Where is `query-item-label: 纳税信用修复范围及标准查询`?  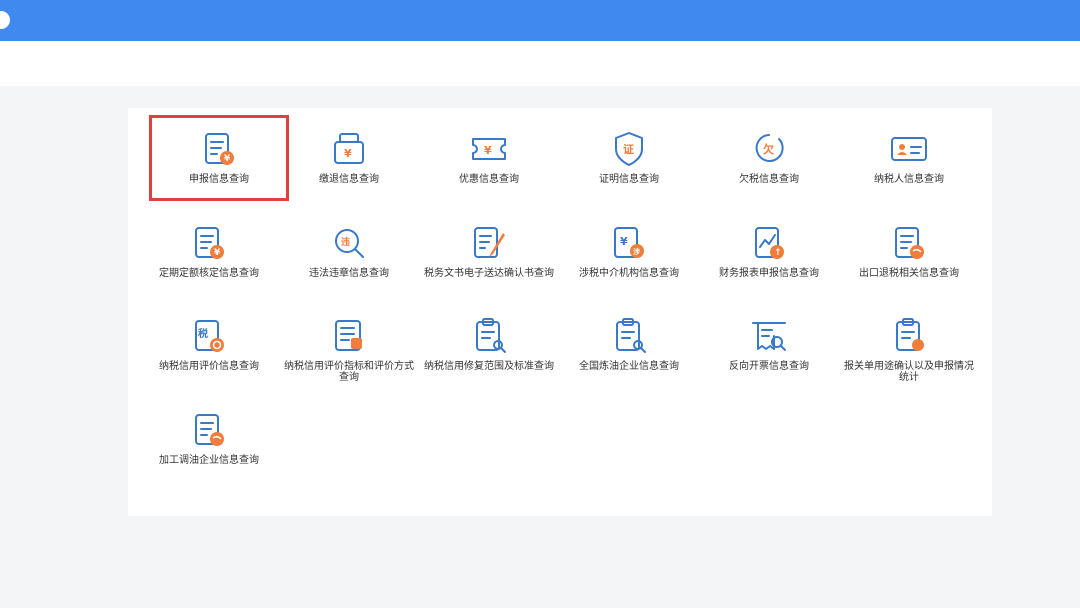 query-item-label: 纳税信用修复范围及标准查询 is located at coordinates (489, 366).